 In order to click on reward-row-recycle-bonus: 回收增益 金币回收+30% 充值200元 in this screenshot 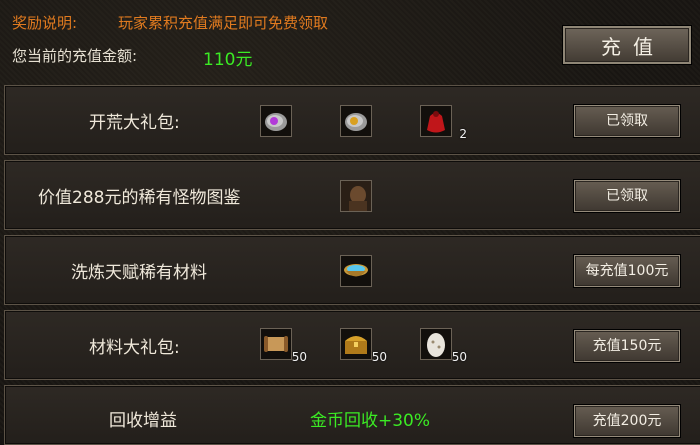, I will do `click(352, 415)`.